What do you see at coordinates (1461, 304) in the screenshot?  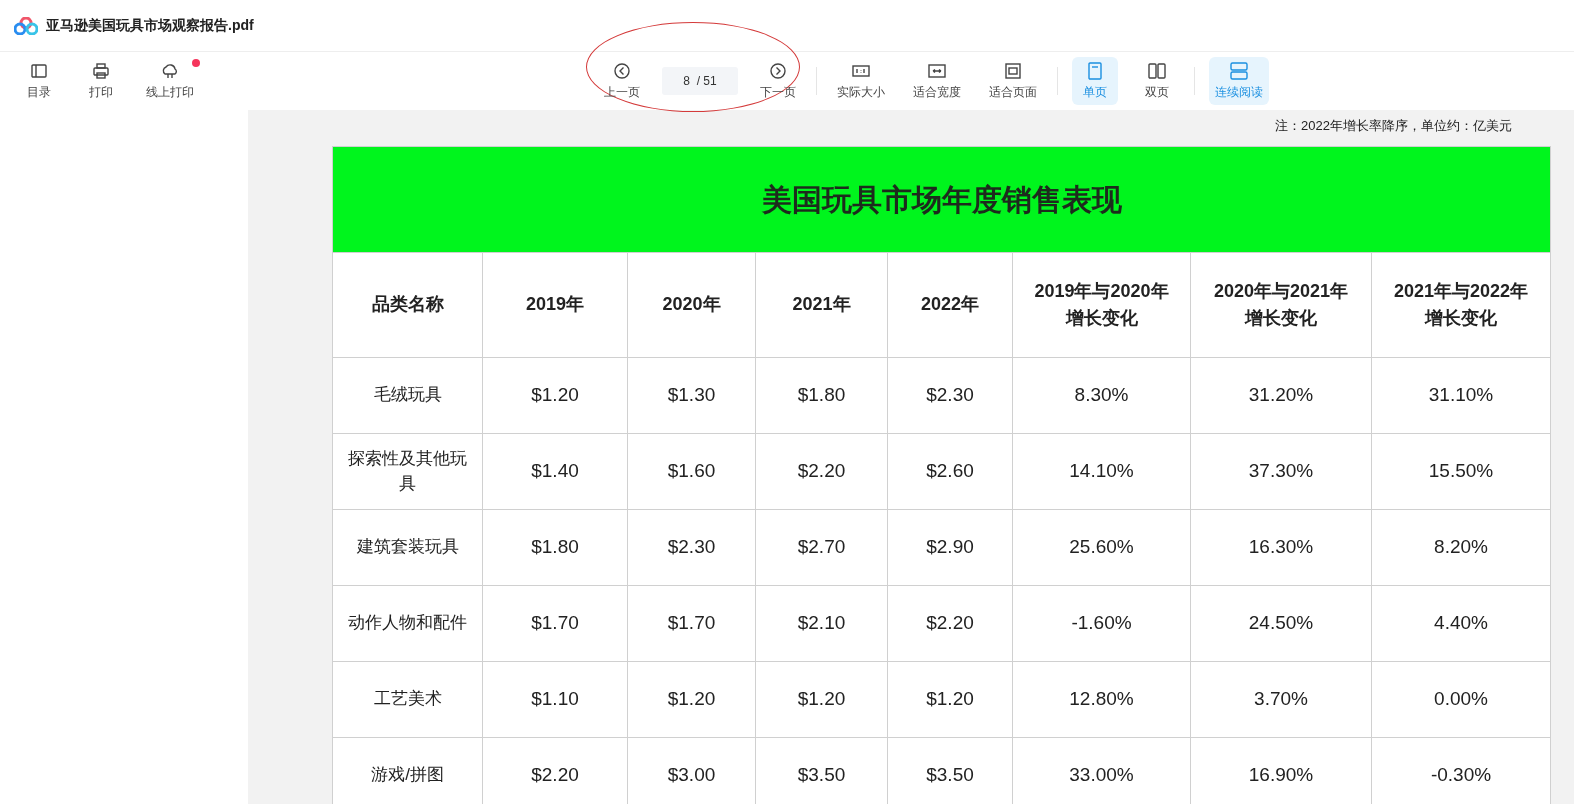 I see `column-header: 2021年与2022年增长变化` at bounding box center [1461, 304].